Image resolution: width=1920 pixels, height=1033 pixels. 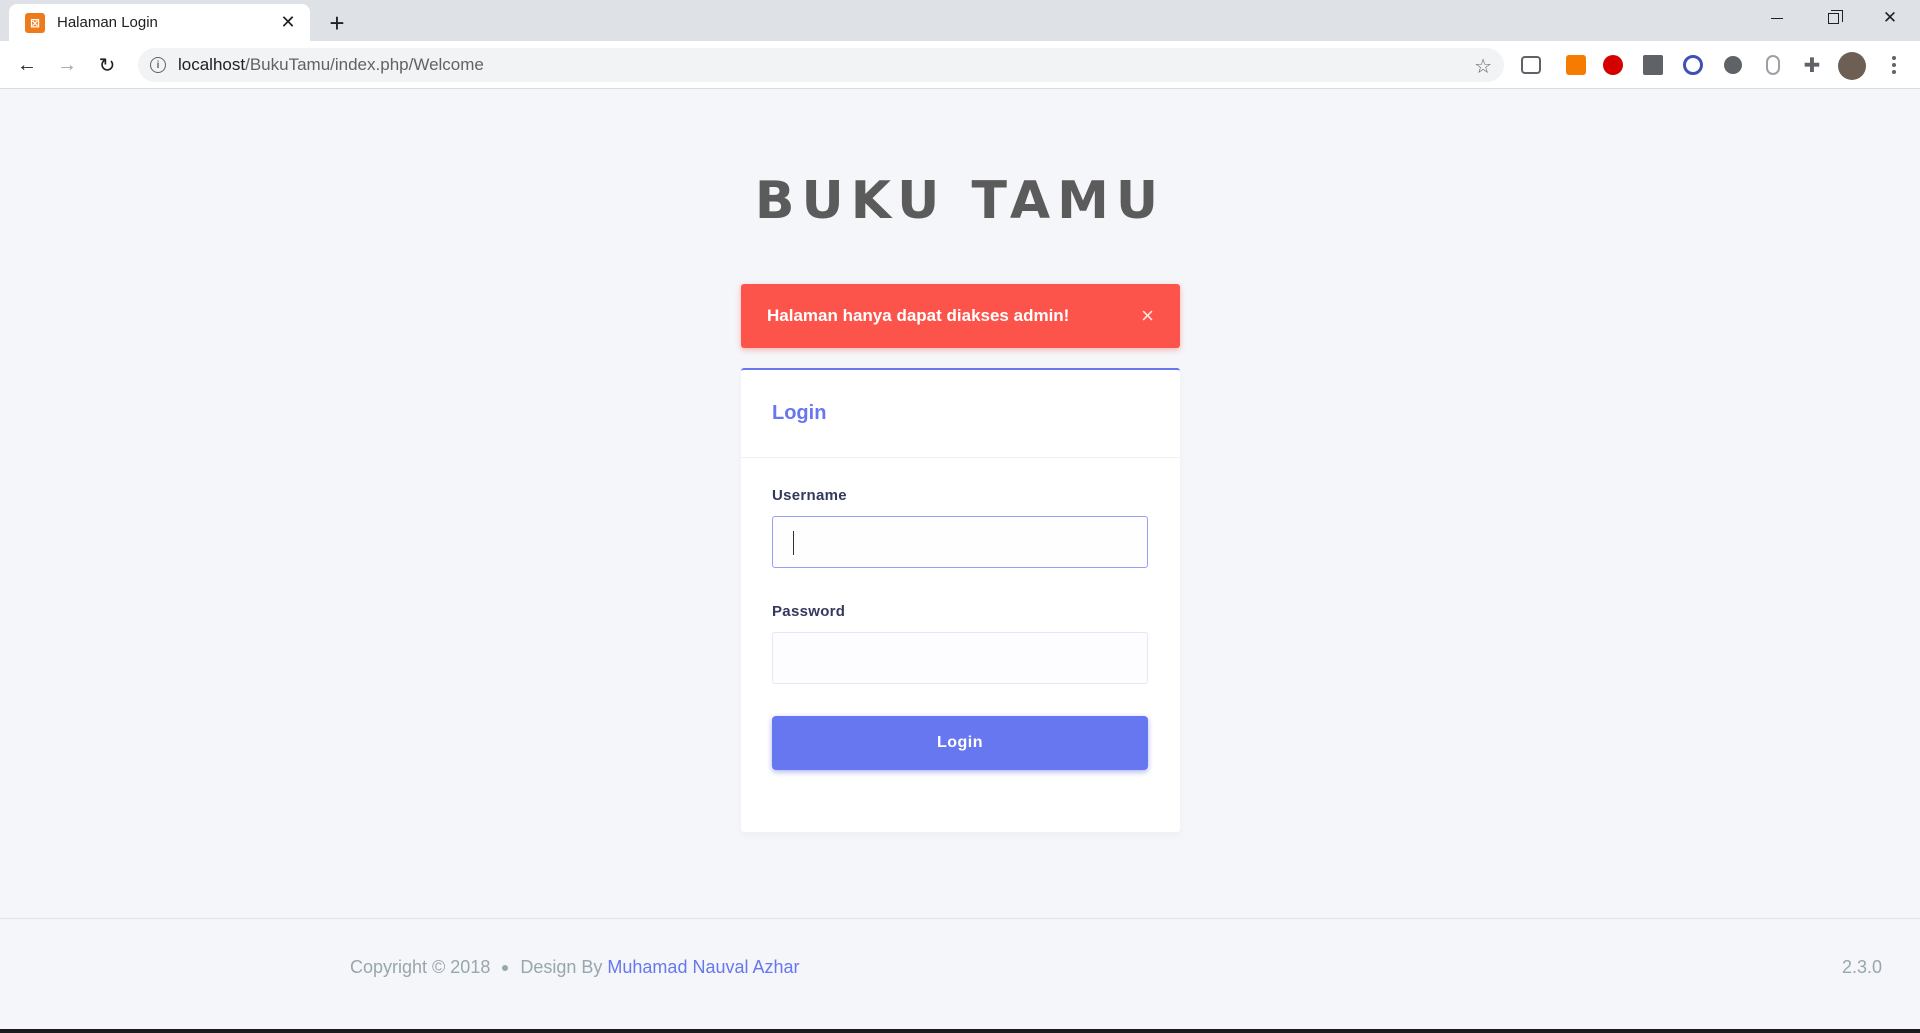 I want to click on extension-facebook-icon, so click(x=1653, y=65).